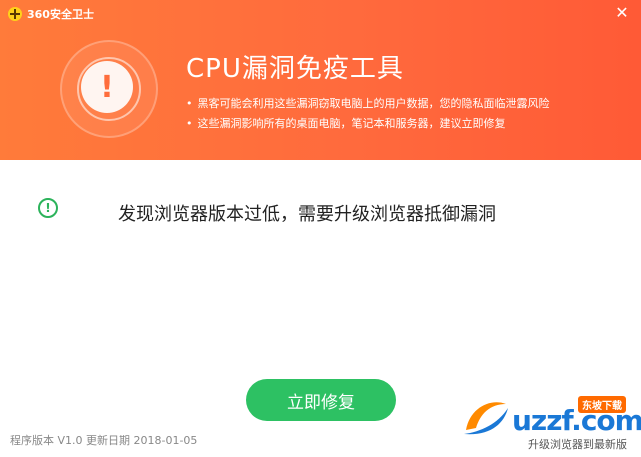  I want to click on app-title-bar: 360安全卫士, so click(51, 14).